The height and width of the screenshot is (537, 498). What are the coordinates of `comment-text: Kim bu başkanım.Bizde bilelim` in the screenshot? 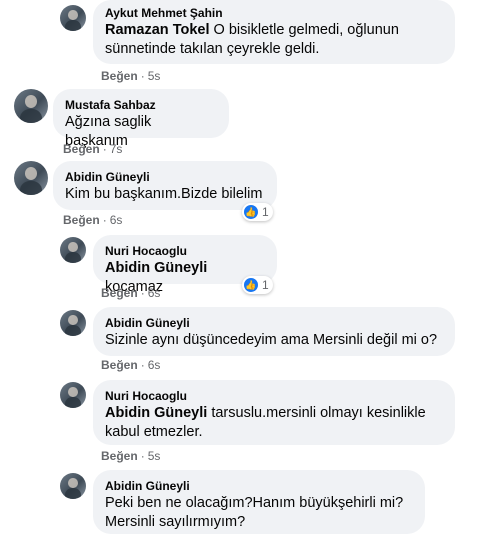 It's located at (164, 194).